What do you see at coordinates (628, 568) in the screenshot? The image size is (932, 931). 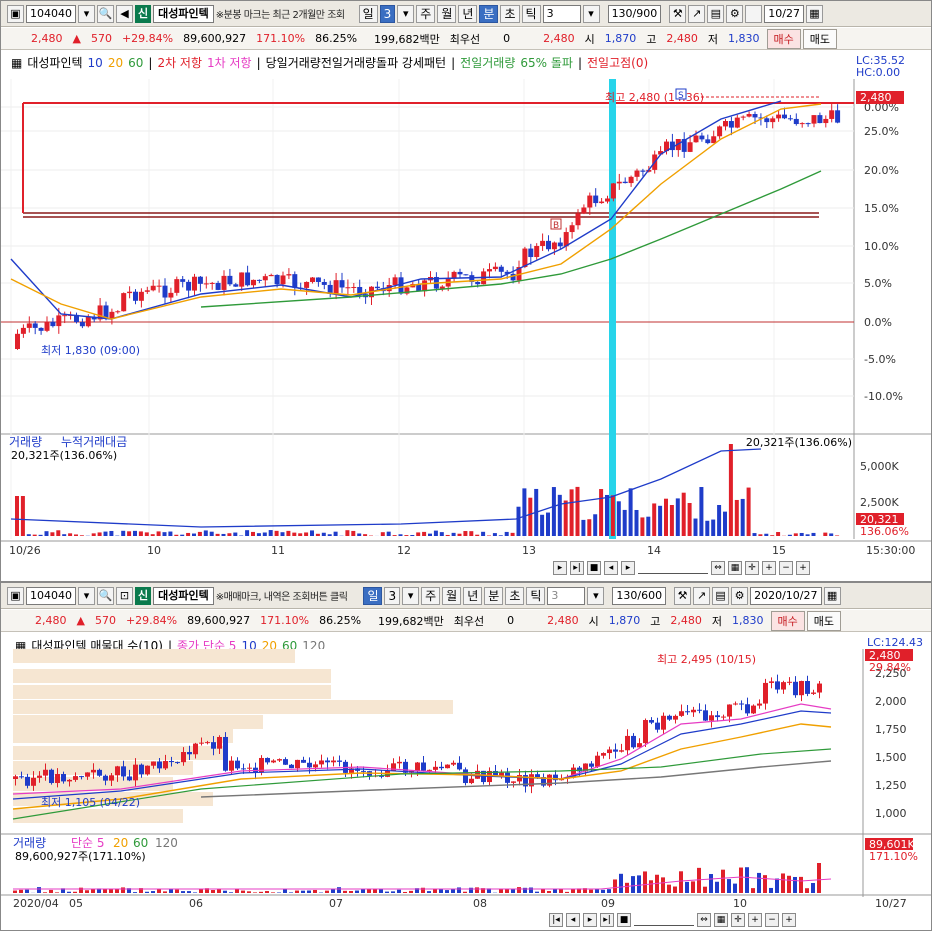 I see `next-icon: ▸` at bounding box center [628, 568].